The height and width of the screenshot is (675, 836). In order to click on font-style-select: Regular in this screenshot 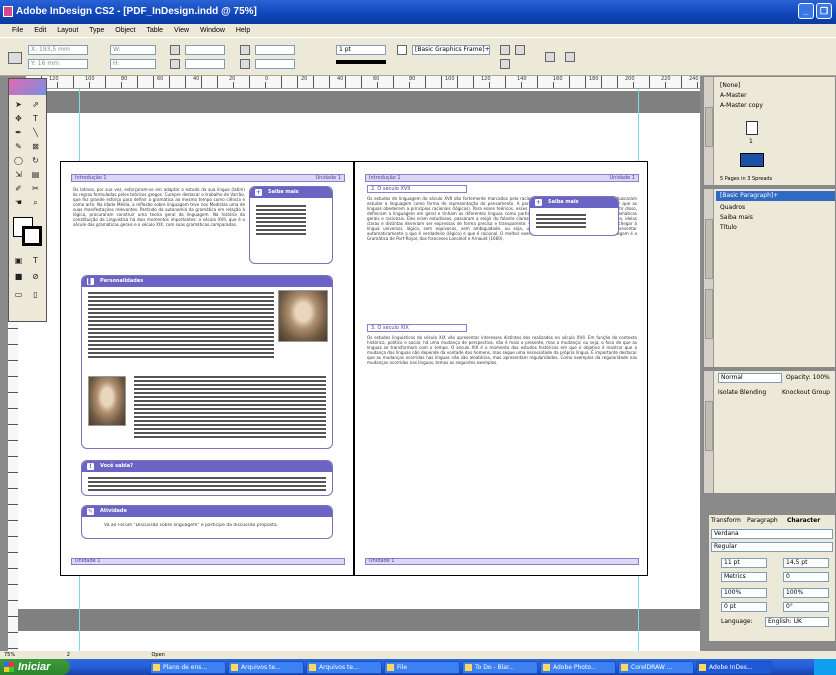, I will do `click(772, 547)`.